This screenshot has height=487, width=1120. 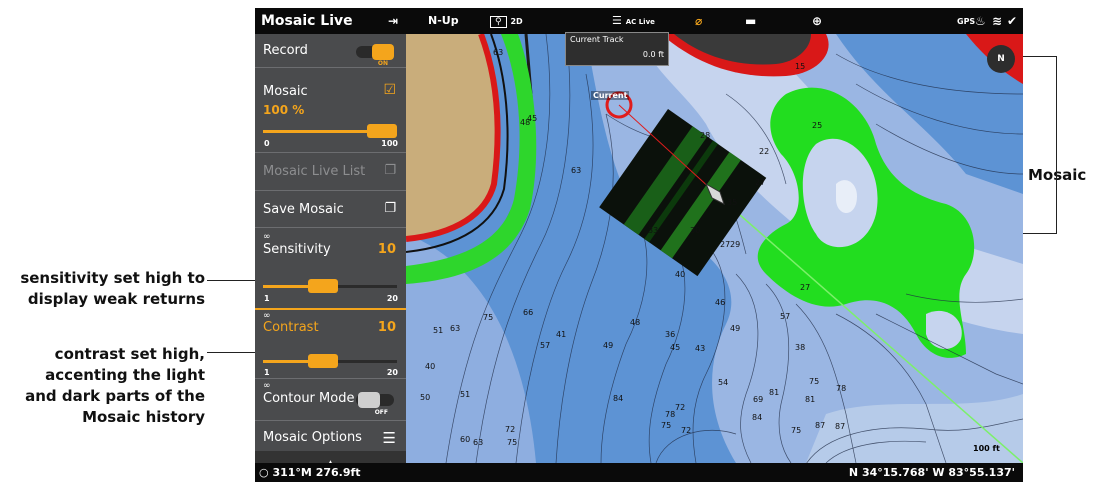 I want to click on sensitivity-slider-max: 20, so click(x=392, y=298).